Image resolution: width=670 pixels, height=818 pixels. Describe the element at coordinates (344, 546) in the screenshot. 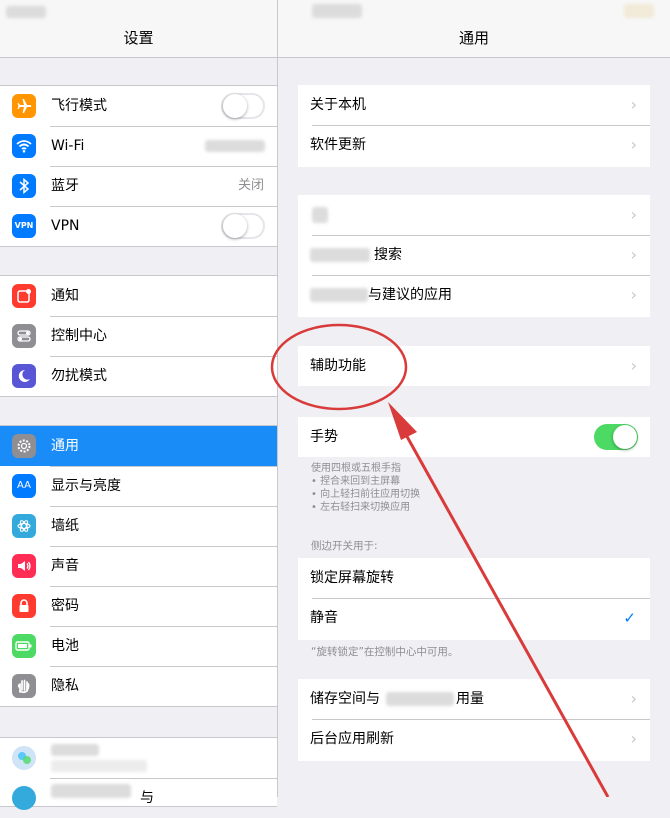

I see `side-switch-header: 侧边开关用于:` at that location.